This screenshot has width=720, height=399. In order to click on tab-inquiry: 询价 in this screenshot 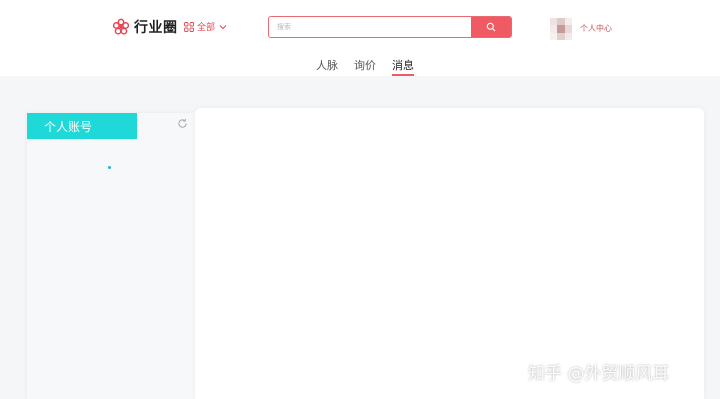, I will do `click(365, 65)`.